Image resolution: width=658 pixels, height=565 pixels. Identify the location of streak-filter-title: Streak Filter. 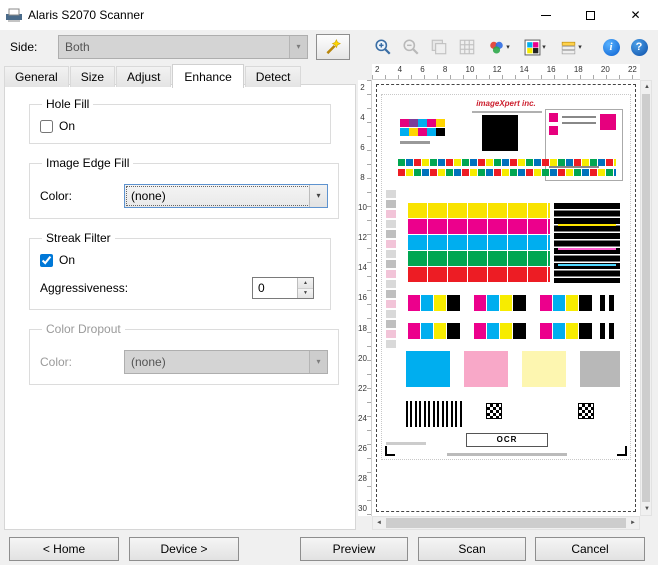
(78, 238).